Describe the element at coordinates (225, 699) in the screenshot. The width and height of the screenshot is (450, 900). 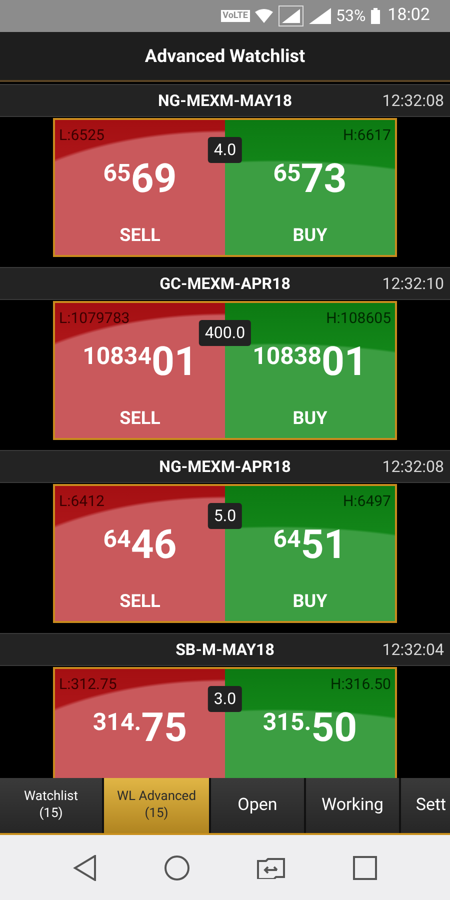
I see `spread-badge: 3.0` at that location.